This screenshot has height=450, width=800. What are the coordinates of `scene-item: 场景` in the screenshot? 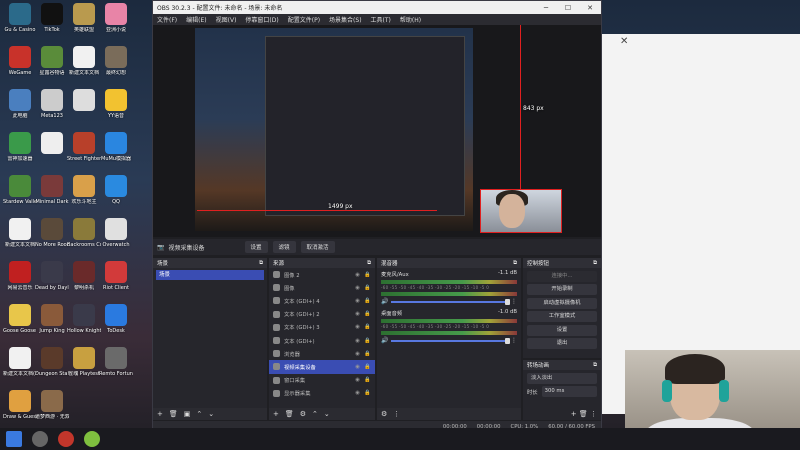 It's located at (210, 275).